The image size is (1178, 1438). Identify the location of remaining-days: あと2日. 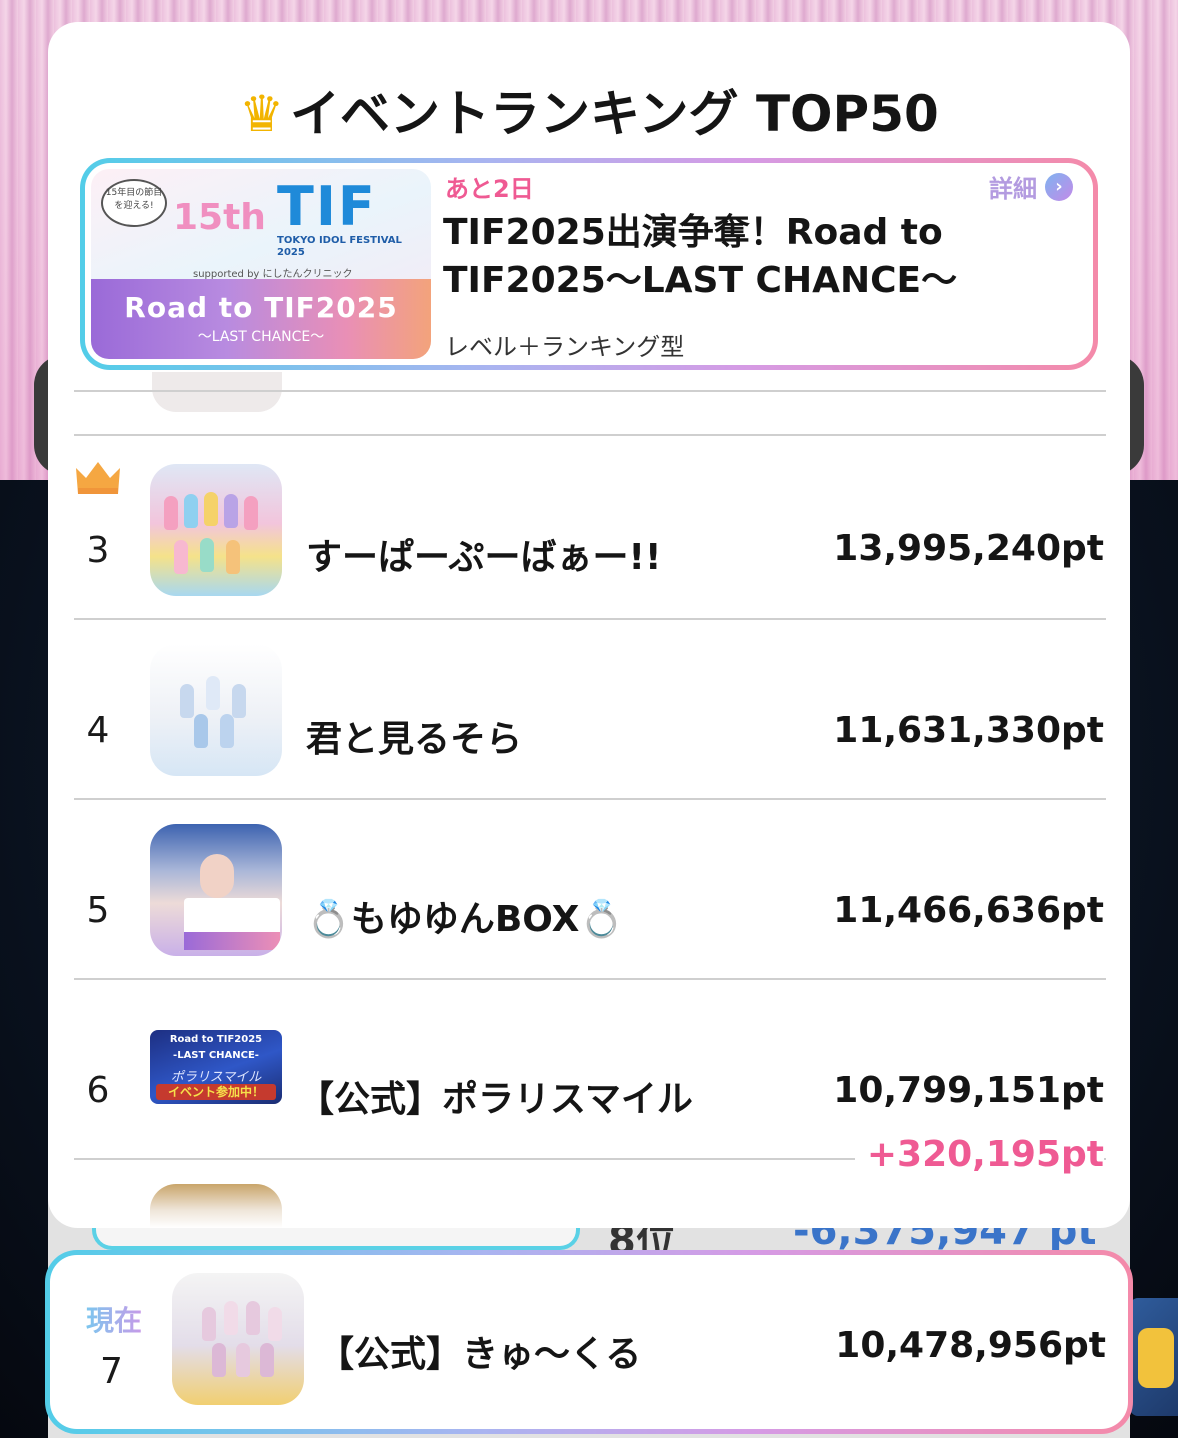
(489, 189).